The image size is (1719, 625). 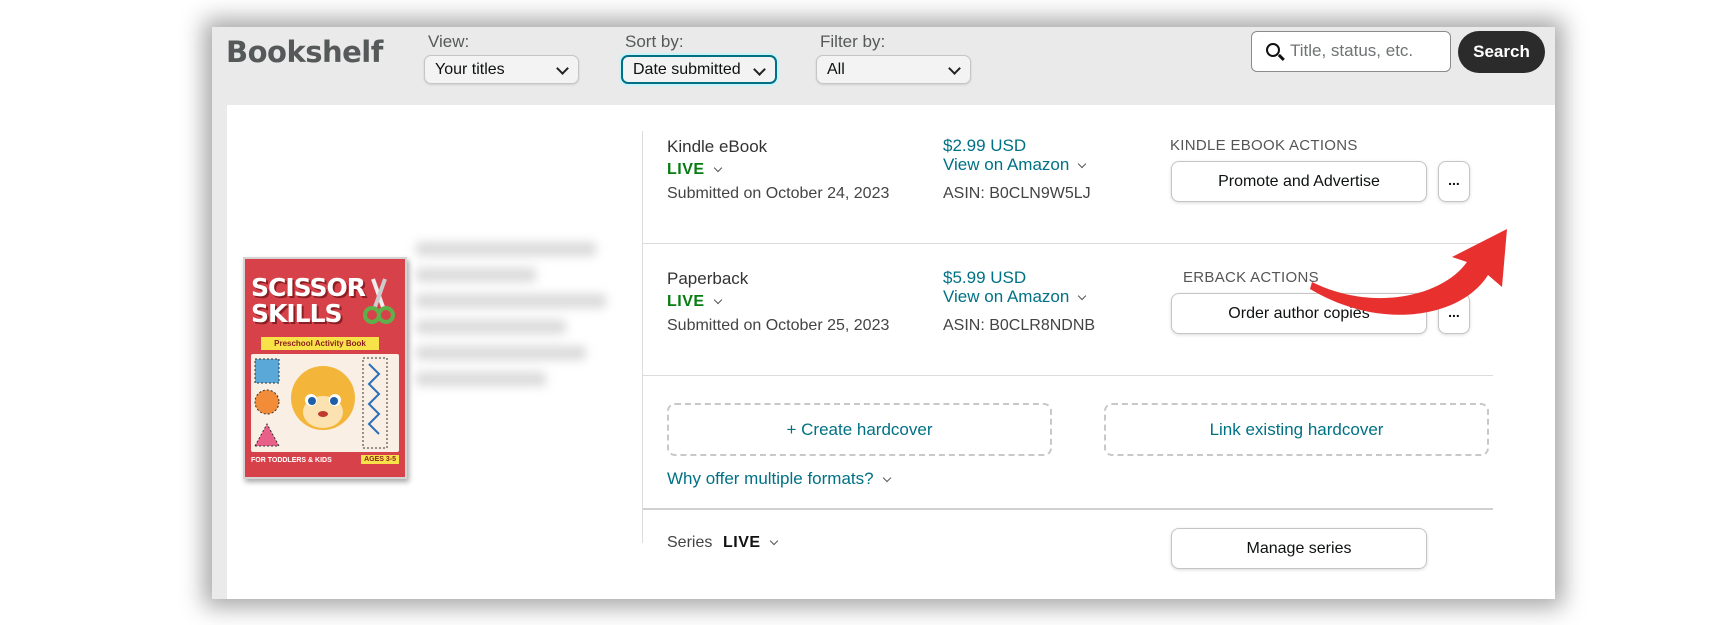 I want to click on promote-and-advertise-button: Promote and Advertise, so click(x=1299, y=181).